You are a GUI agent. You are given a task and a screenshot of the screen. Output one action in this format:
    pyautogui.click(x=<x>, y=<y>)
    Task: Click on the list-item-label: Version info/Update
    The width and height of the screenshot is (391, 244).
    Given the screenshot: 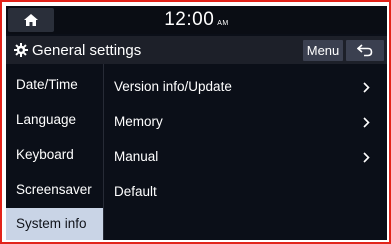 What is the action you would take?
    pyautogui.click(x=173, y=86)
    